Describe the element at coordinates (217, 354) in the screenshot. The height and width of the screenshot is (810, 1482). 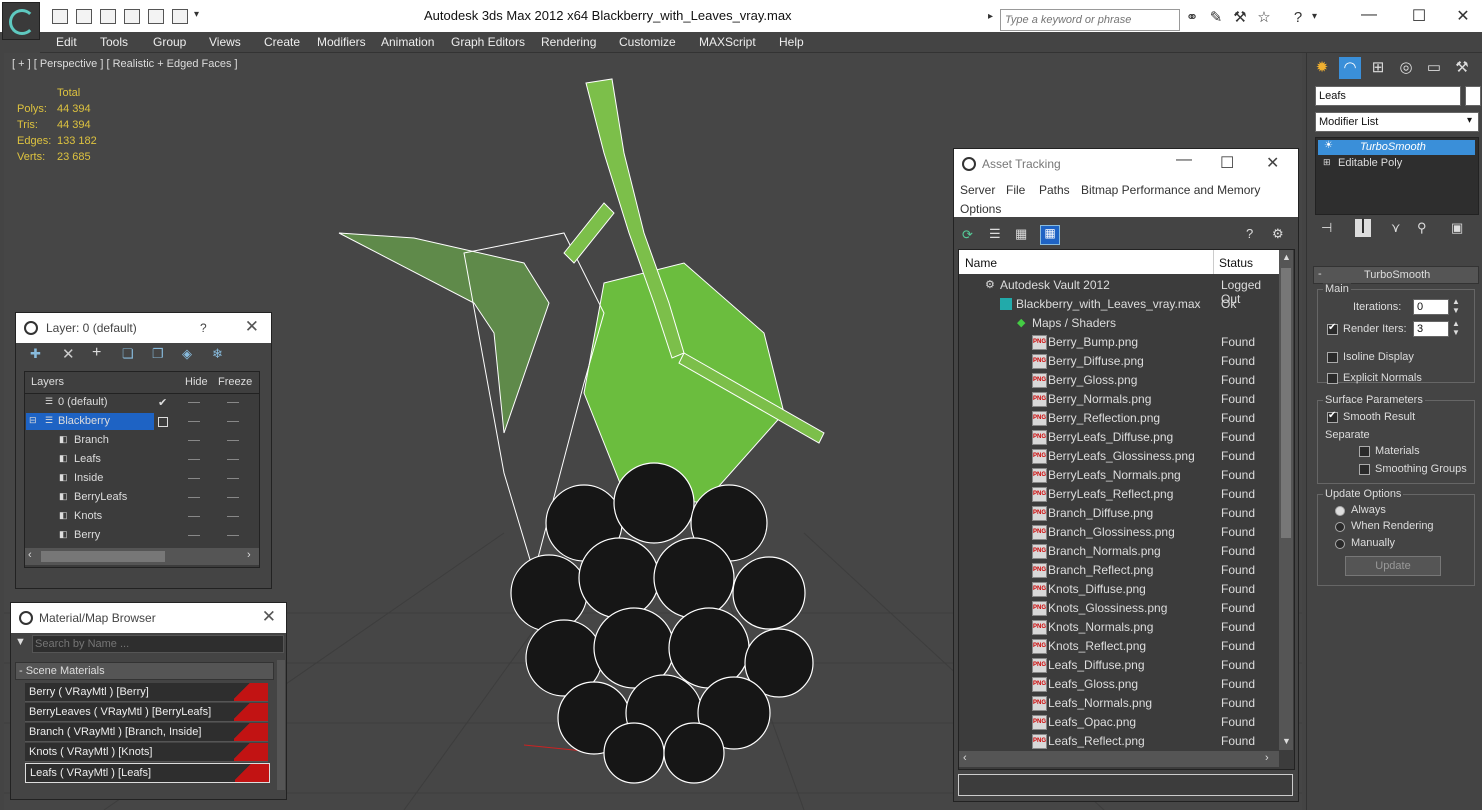
I see `freeze-all-icon: ❄` at that location.